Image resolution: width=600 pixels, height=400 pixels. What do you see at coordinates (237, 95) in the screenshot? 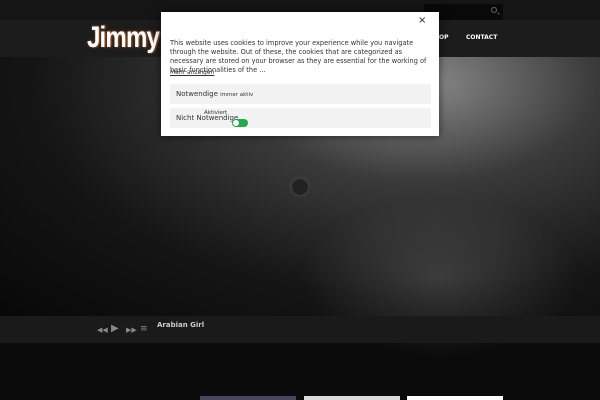
I see `category-status: immer aktiv` at bounding box center [237, 95].